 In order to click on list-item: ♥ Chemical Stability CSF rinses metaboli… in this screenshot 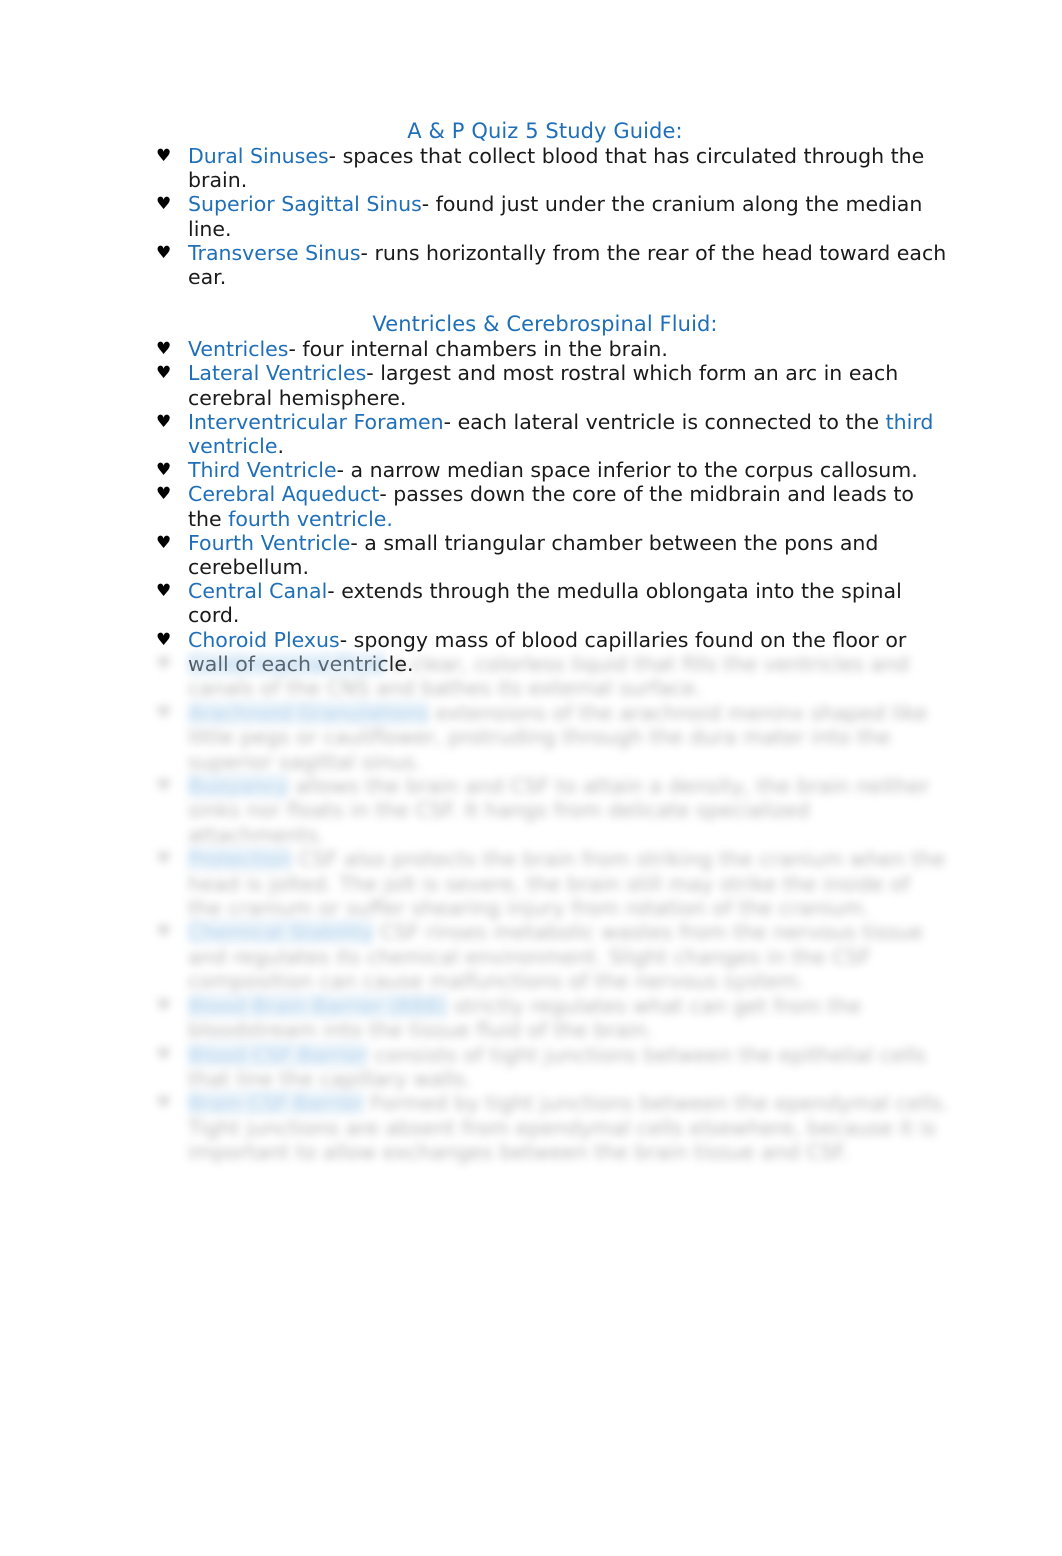, I will do `click(550, 956)`.